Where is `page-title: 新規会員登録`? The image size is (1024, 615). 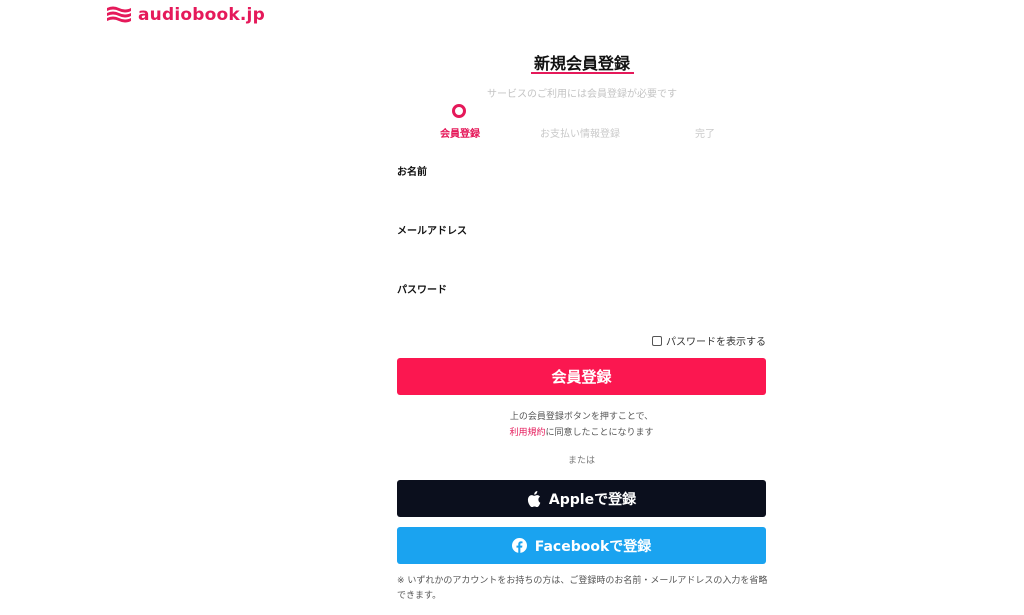
page-title: 新規会員登録 is located at coordinates (581, 63).